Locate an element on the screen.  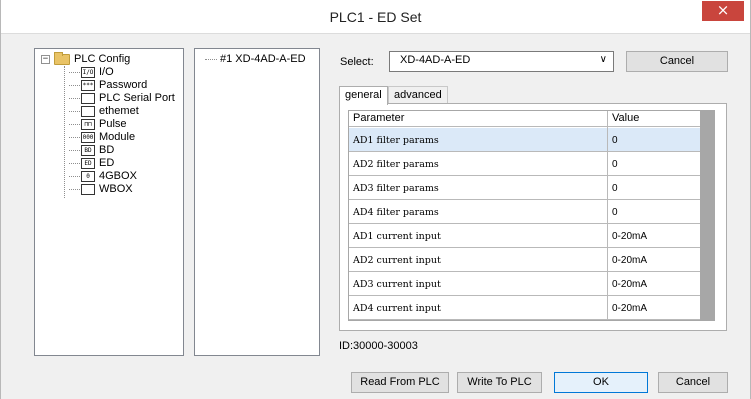
ed-icon: ED is located at coordinates (88, 163).